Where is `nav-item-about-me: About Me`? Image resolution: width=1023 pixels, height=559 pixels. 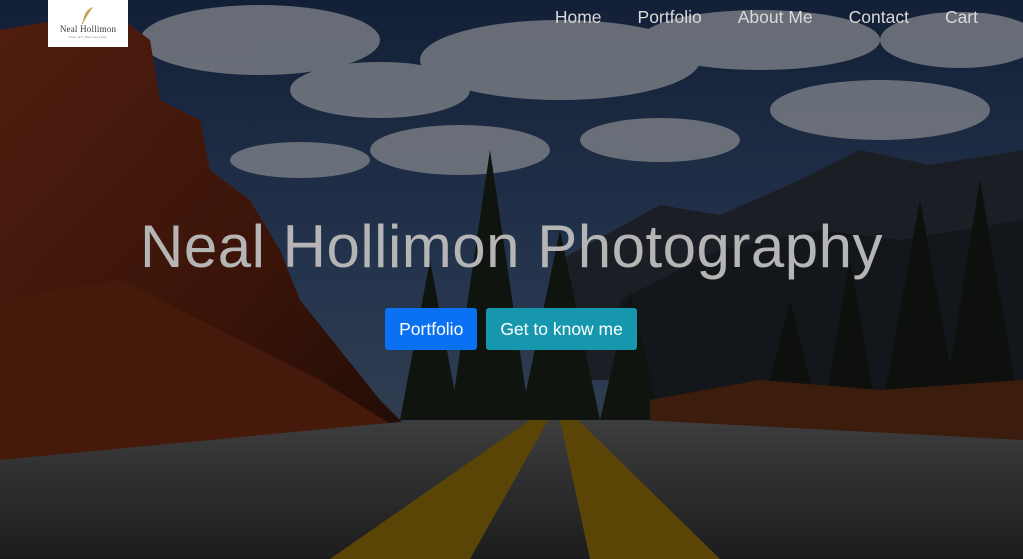
nav-item-about-me: About Me is located at coordinates (775, 17).